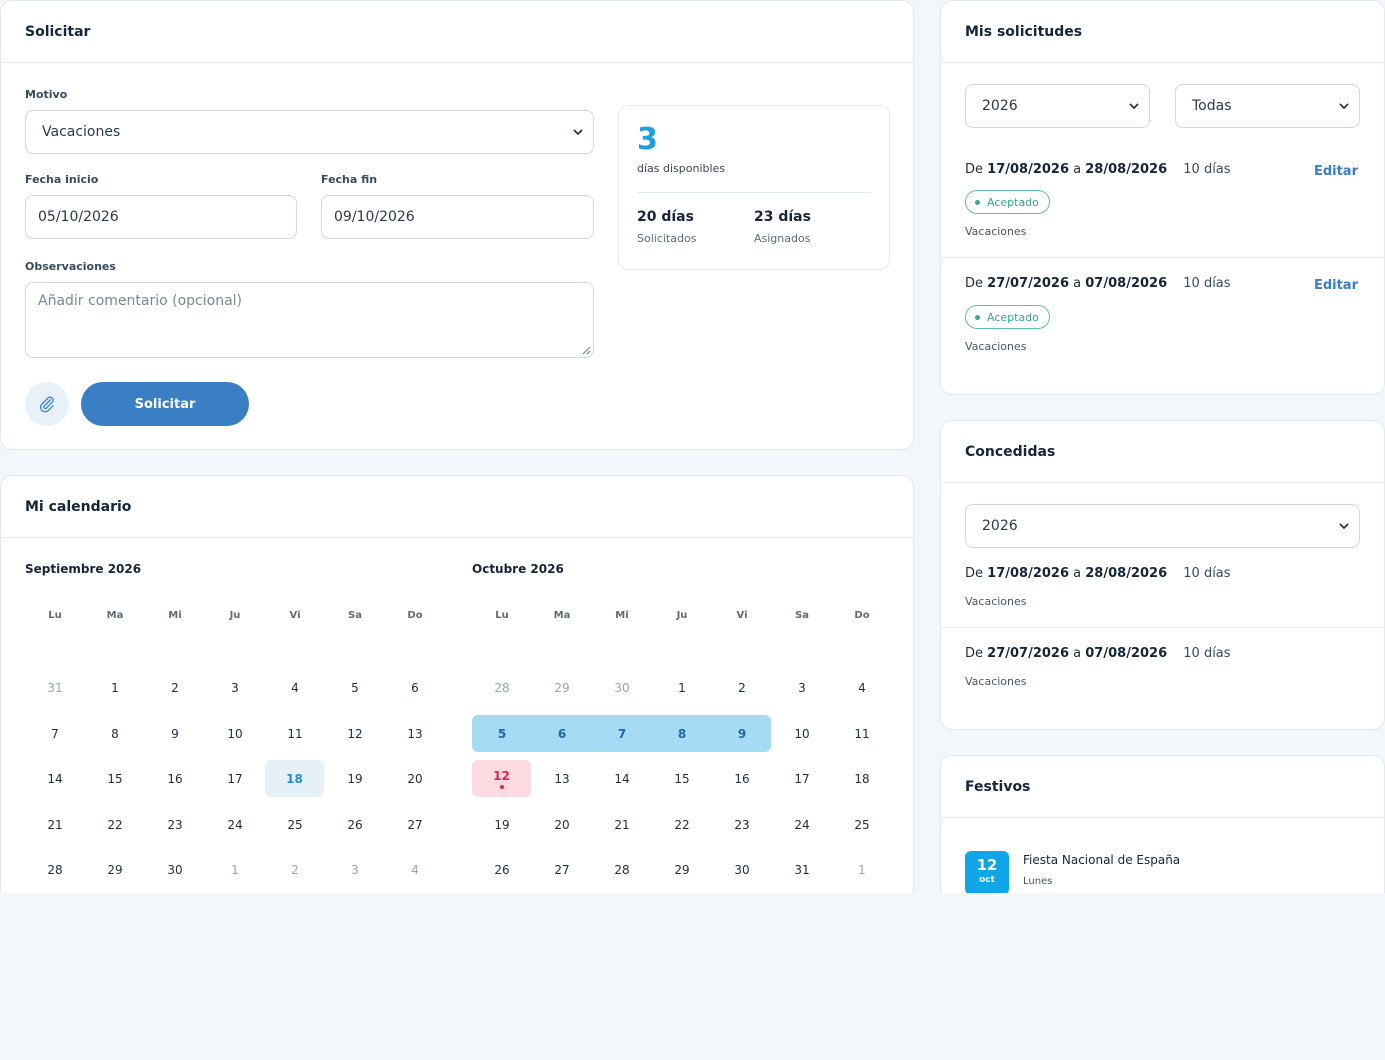 This screenshot has height=1060, width=1385. I want to click on status-filter-select: Todas, so click(1267, 106).